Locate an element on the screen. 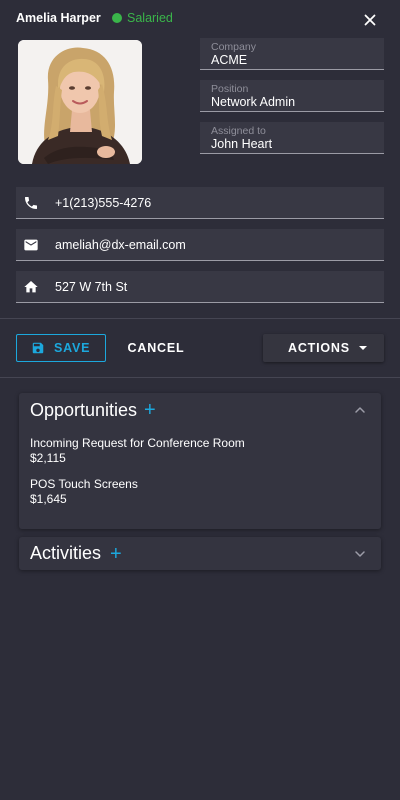  actions-label: ACTIONS is located at coordinates (319, 348).